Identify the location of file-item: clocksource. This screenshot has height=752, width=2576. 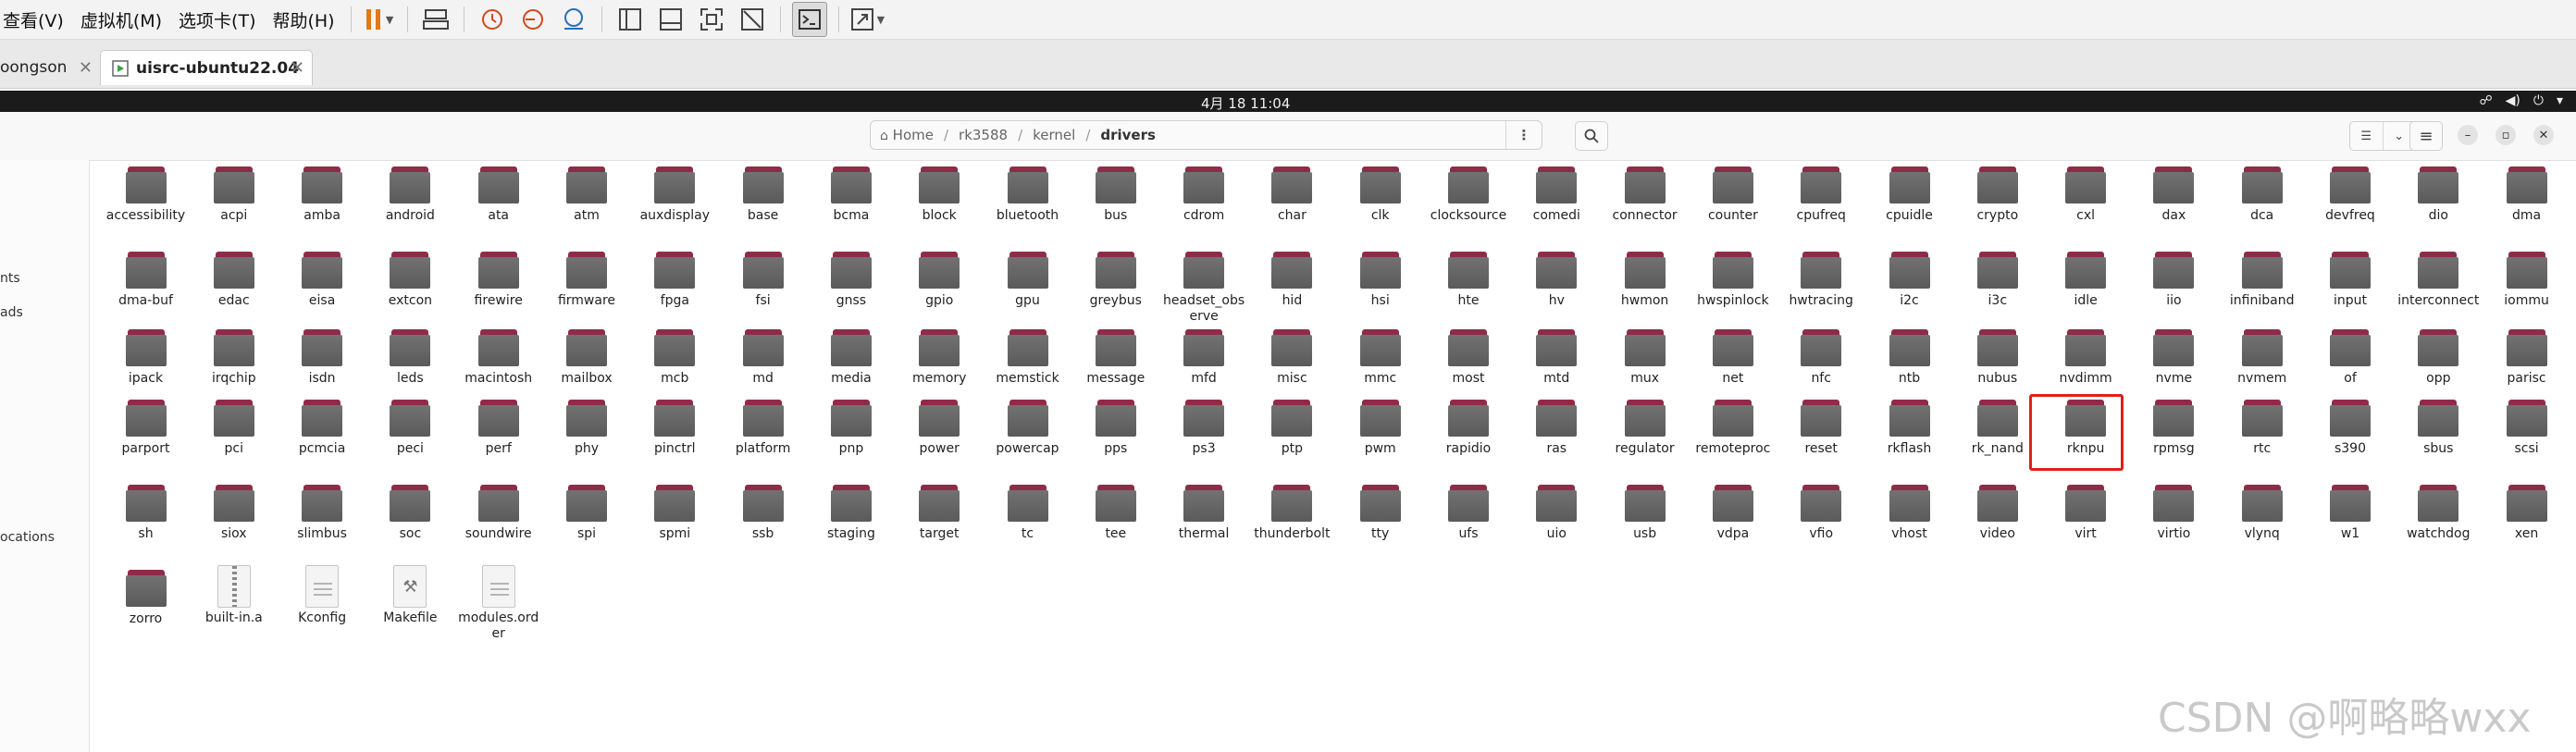
(1469, 193).